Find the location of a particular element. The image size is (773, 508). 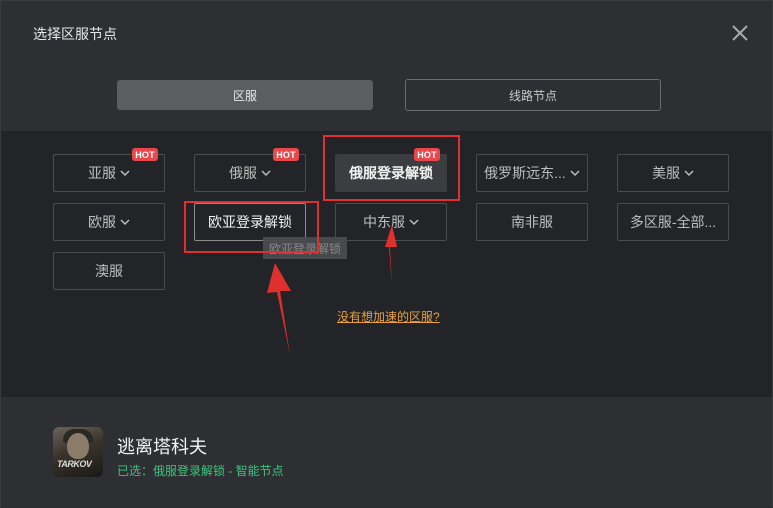

region-button-middle-east: 中东服 is located at coordinates (391, 222).